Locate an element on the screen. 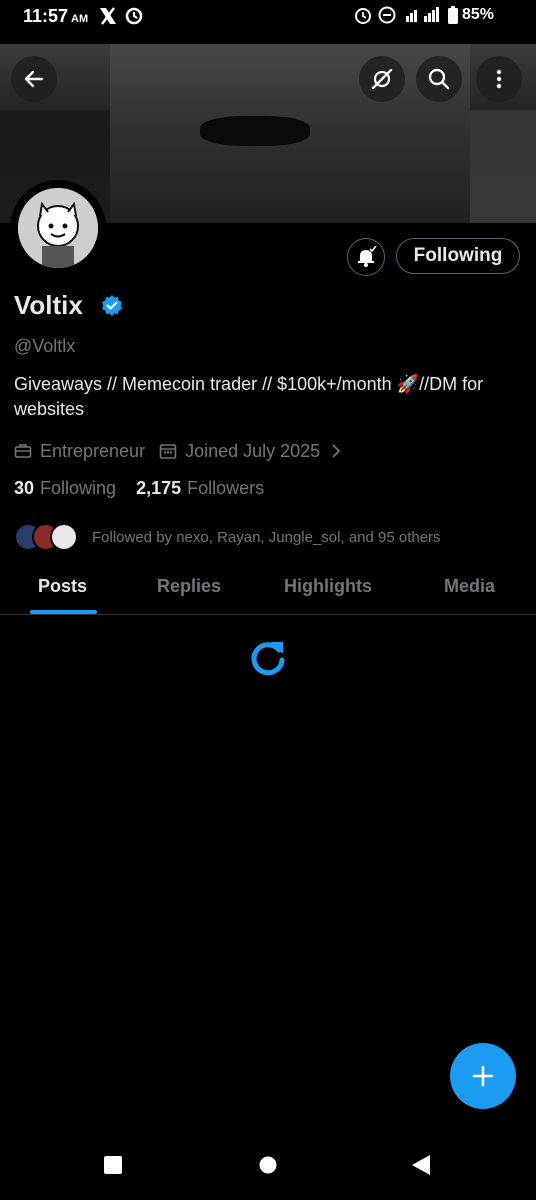 This screenshot has width=536, height=1200. user-handle: @Voltlx is located at coordinates (45, 346).